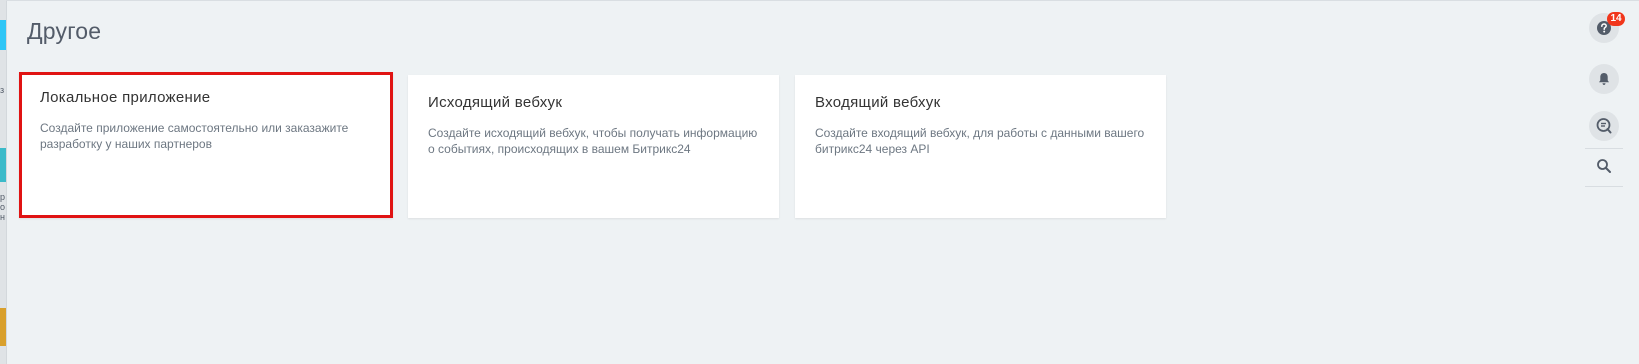 This screenshot has width=1639, height=364. I want to click on background-glyph: з, so click(2, 90).